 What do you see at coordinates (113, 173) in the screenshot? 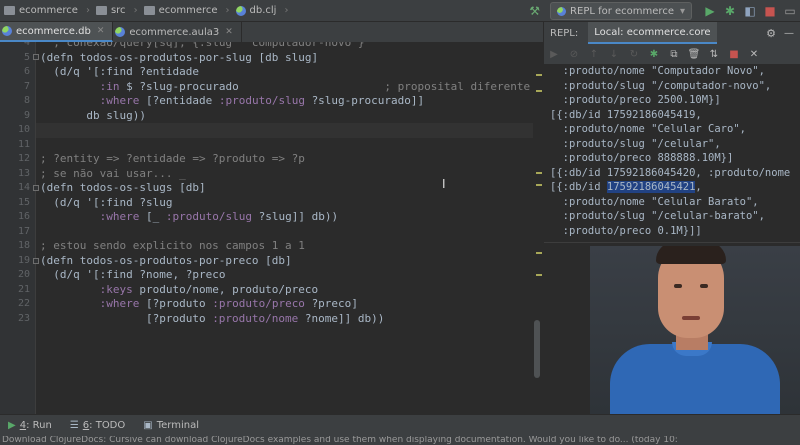
I see `code-line: ; se não vai usar... _` at bounding box center [113, 173].